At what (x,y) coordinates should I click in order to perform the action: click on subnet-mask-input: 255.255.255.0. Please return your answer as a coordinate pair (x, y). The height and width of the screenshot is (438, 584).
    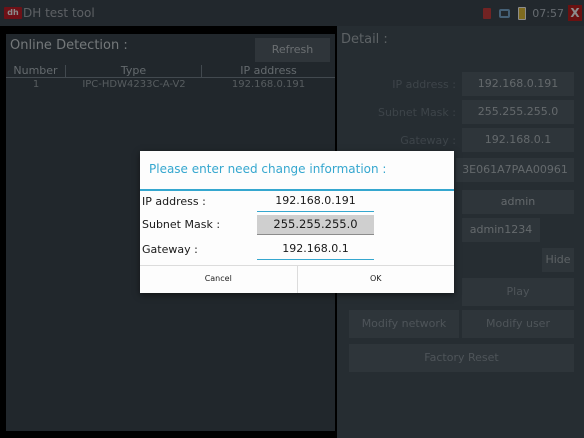
    Looking at the image, I should click on (315, 225).